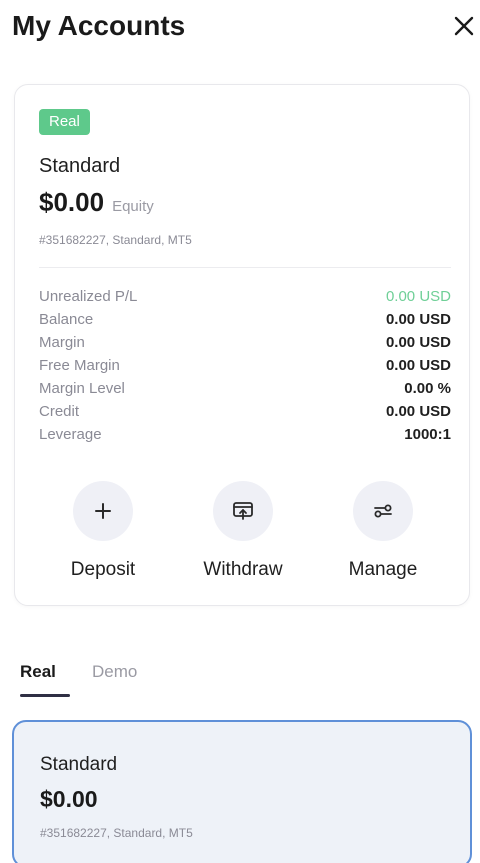 This screenshot has height=863, width=480. I want to click on equity-row: $0.00 Equity, so click(96, 202).